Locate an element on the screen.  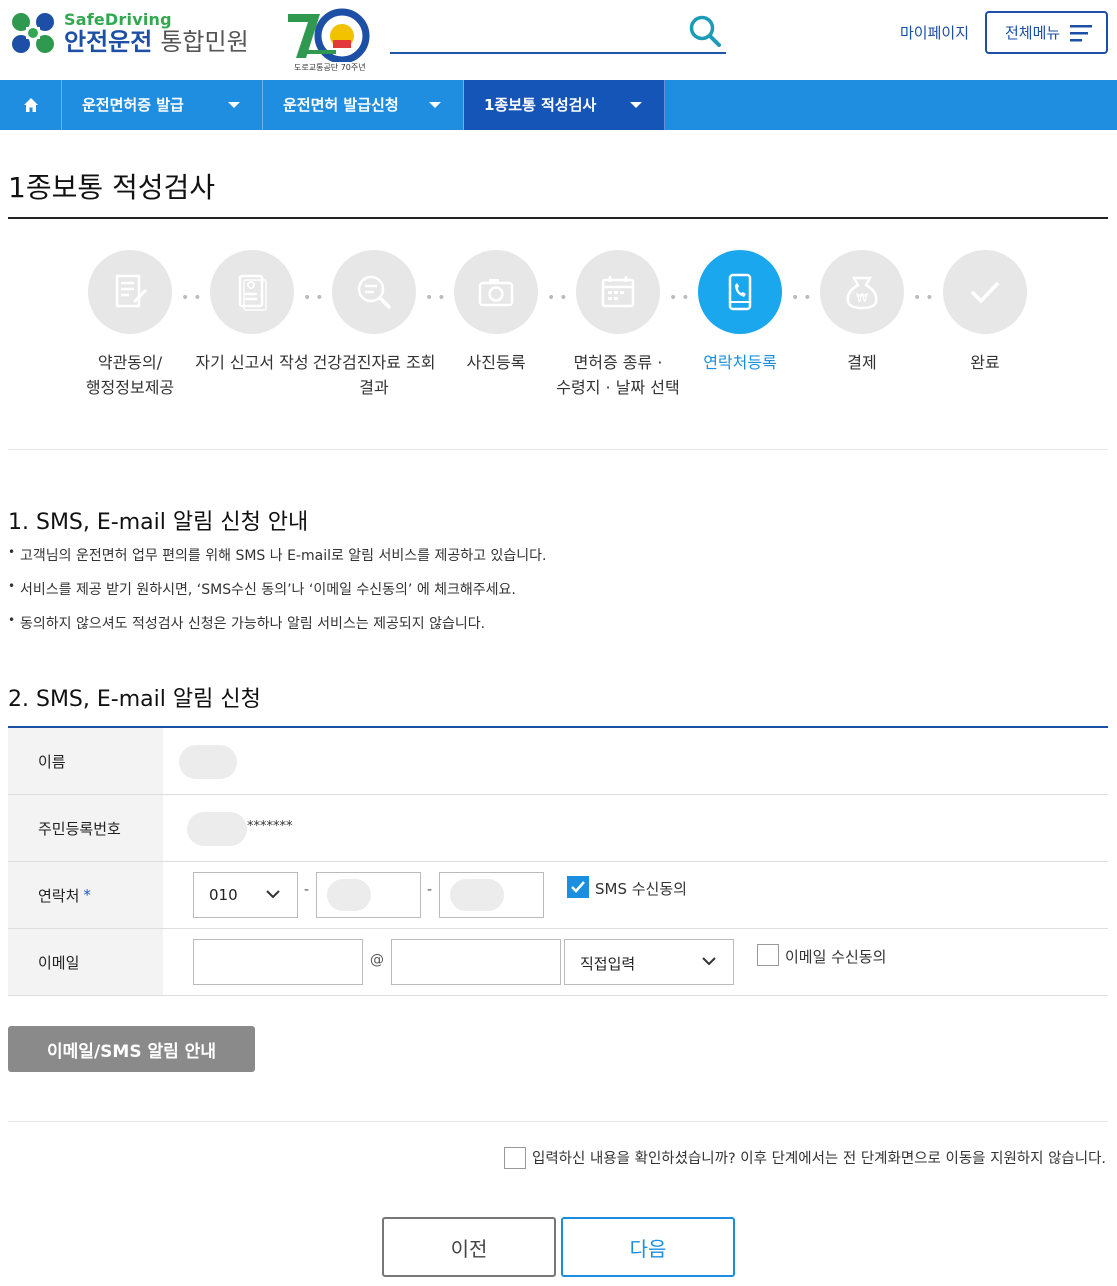
email-sms-notice-button: 이메일/SMS 알림 안내 is located at coordinates (131, 1049).